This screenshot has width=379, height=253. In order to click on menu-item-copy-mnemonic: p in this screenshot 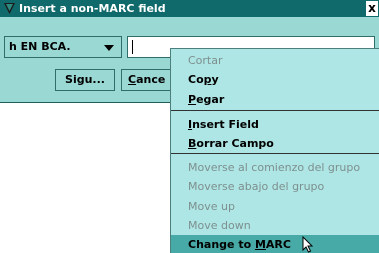, I will do `click(207, 79)`.